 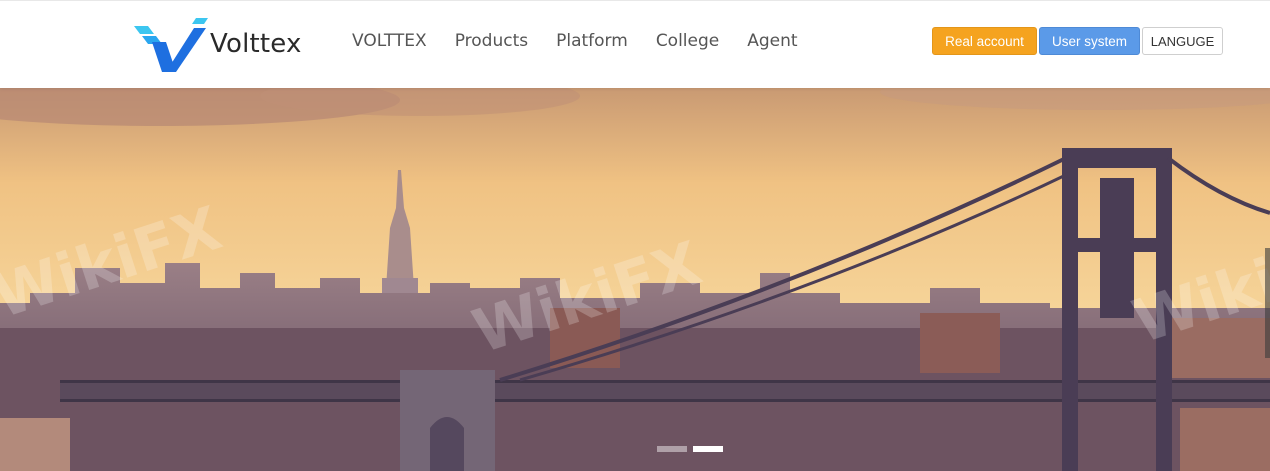 What do you see at coordinates (984, 41) in the screenshot?
I see `real-account-button: Real account` at bounding box center [984, 41].